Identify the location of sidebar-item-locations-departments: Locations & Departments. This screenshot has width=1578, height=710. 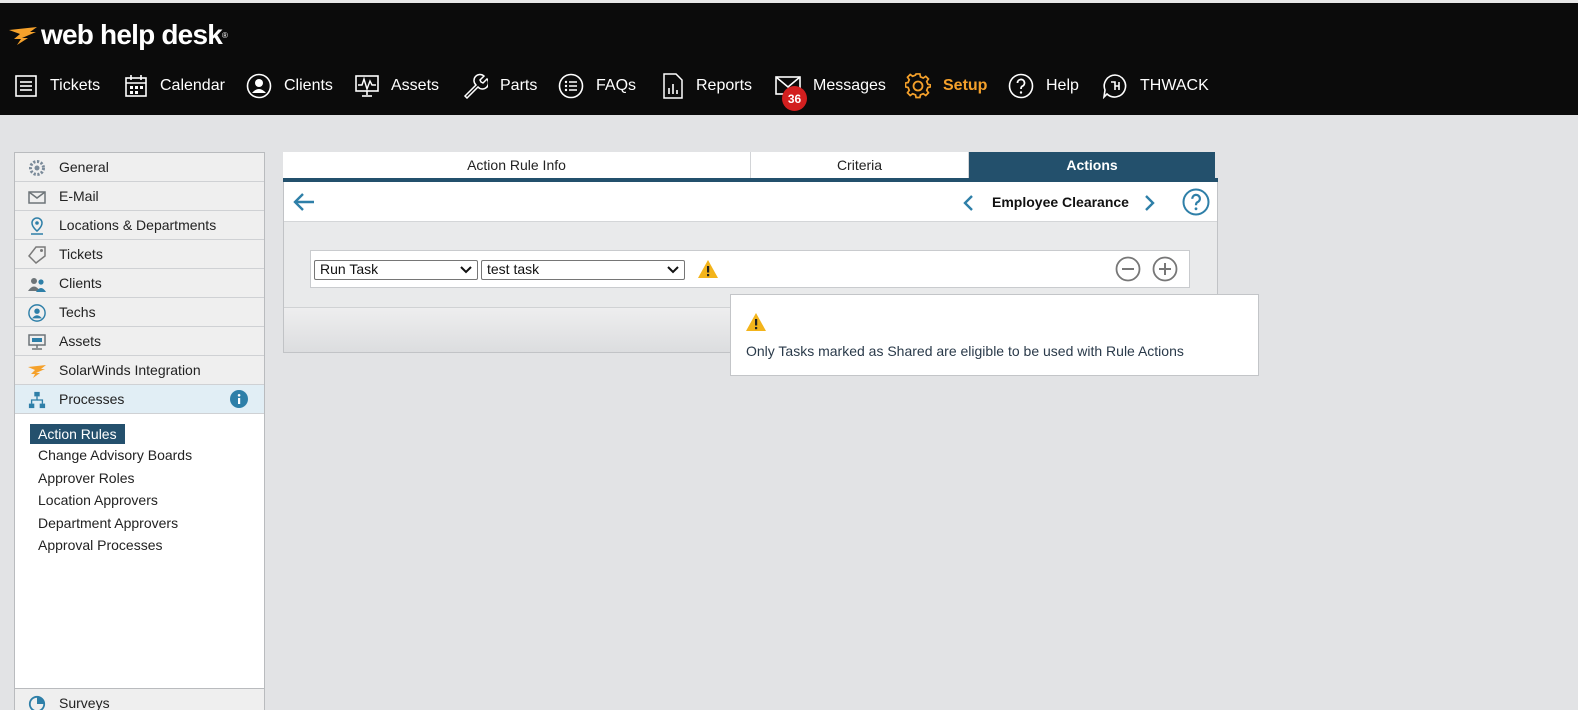
(139, 225).